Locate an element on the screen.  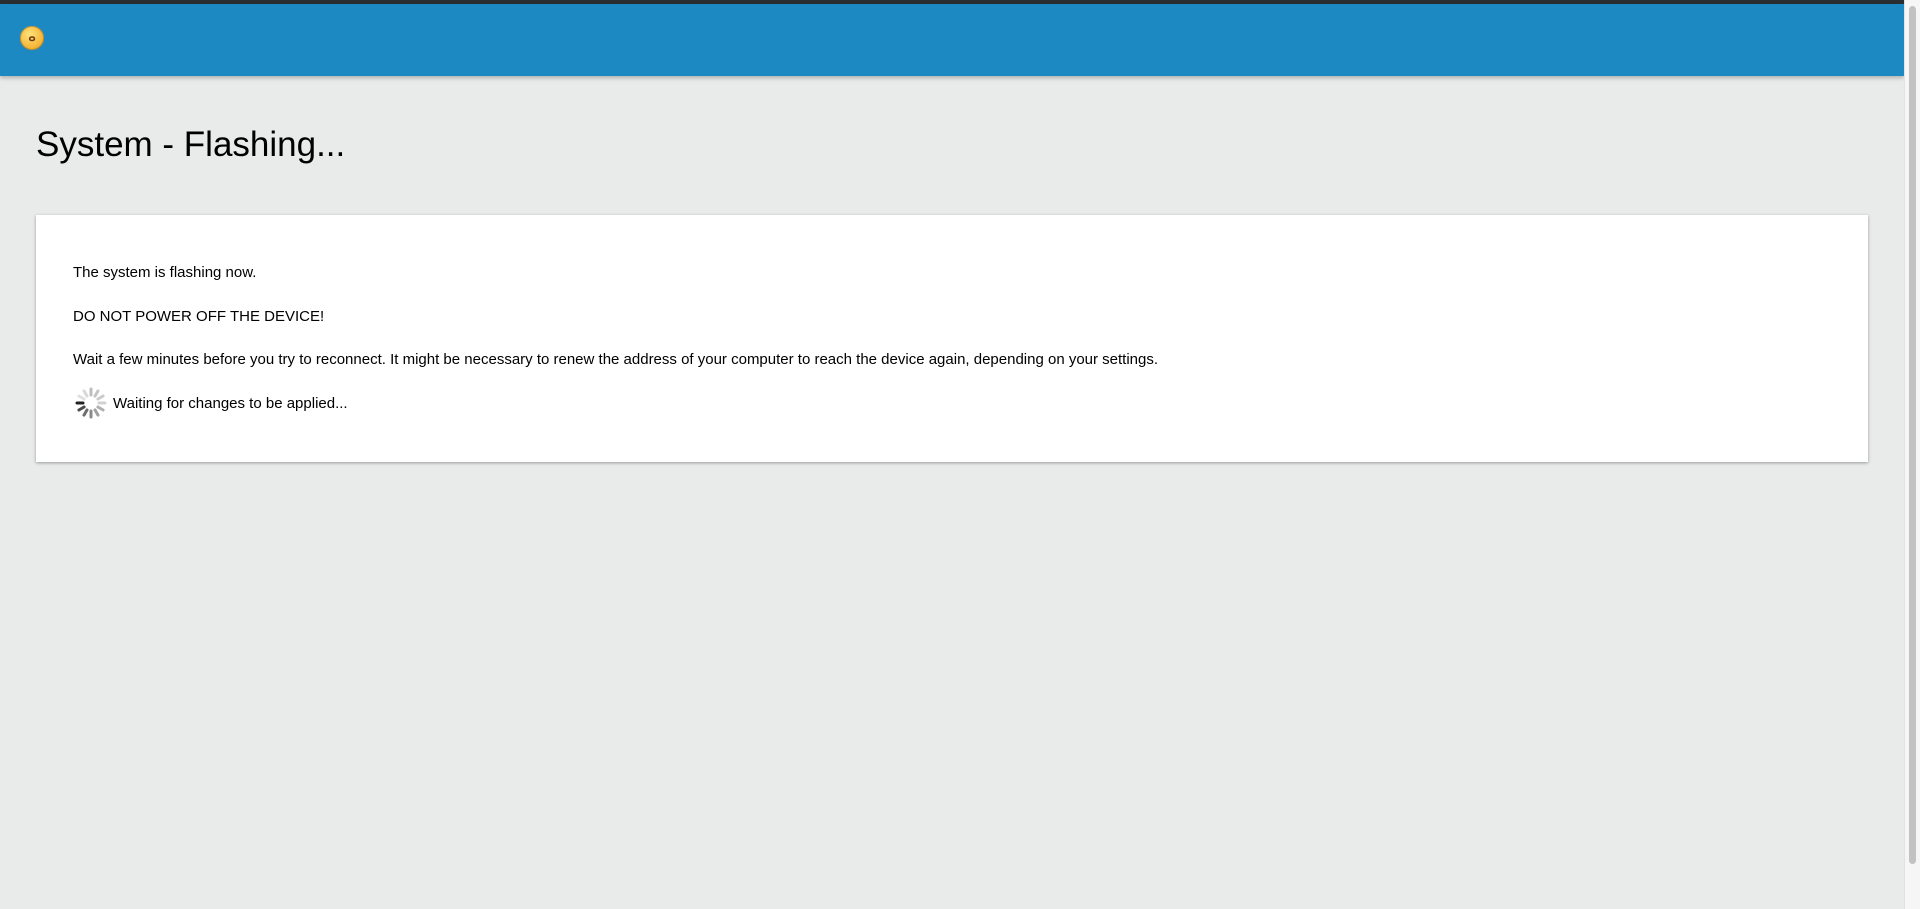
emoji-logo-icon: ⴰ is located at coordinates (32, 38).